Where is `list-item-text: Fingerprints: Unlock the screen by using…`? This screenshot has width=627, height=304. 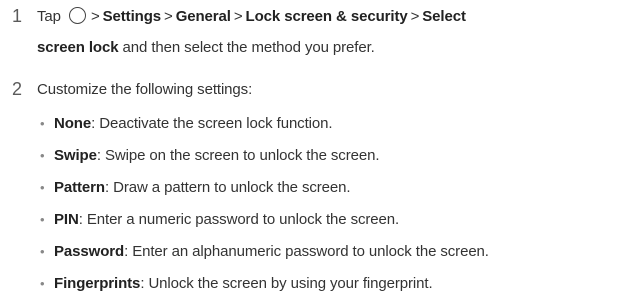
list-item-text: Fingerprints: Unlock the screen by using… is located at coordinates (243, 284).